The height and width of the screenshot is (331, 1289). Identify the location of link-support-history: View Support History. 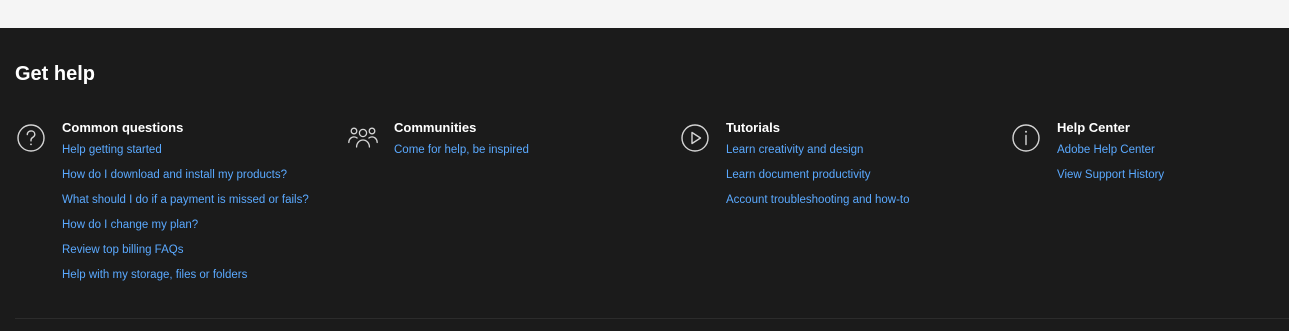
(1110, 175).